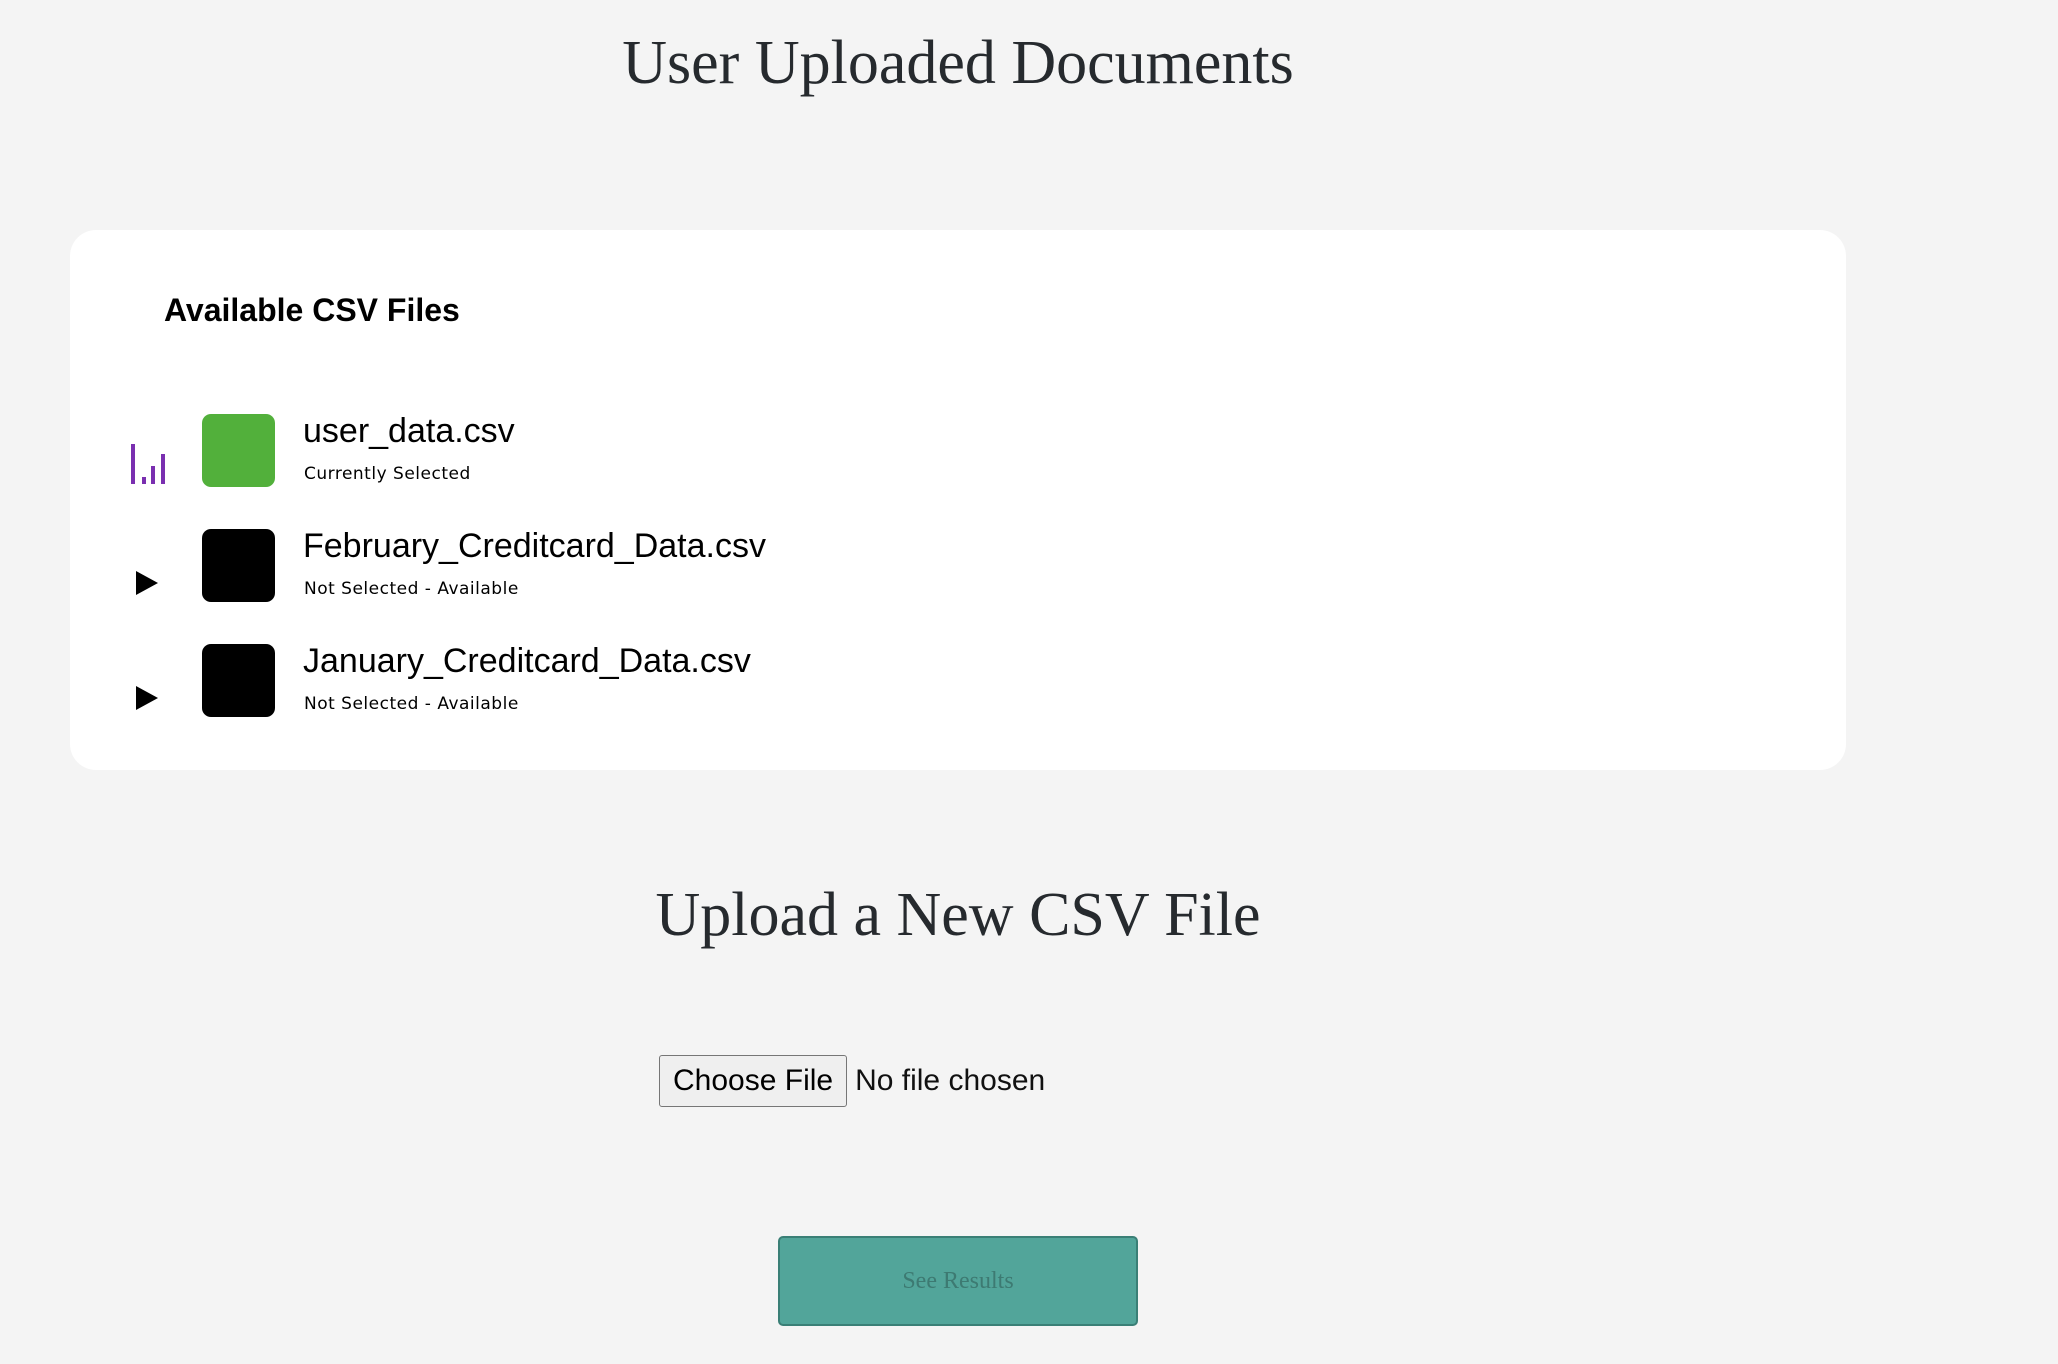 This screenshot has height=1364, width=2058. Describe the element at coordinates (387, 474) in the screenshot. I see `file-status: Currently Selected` at that location.